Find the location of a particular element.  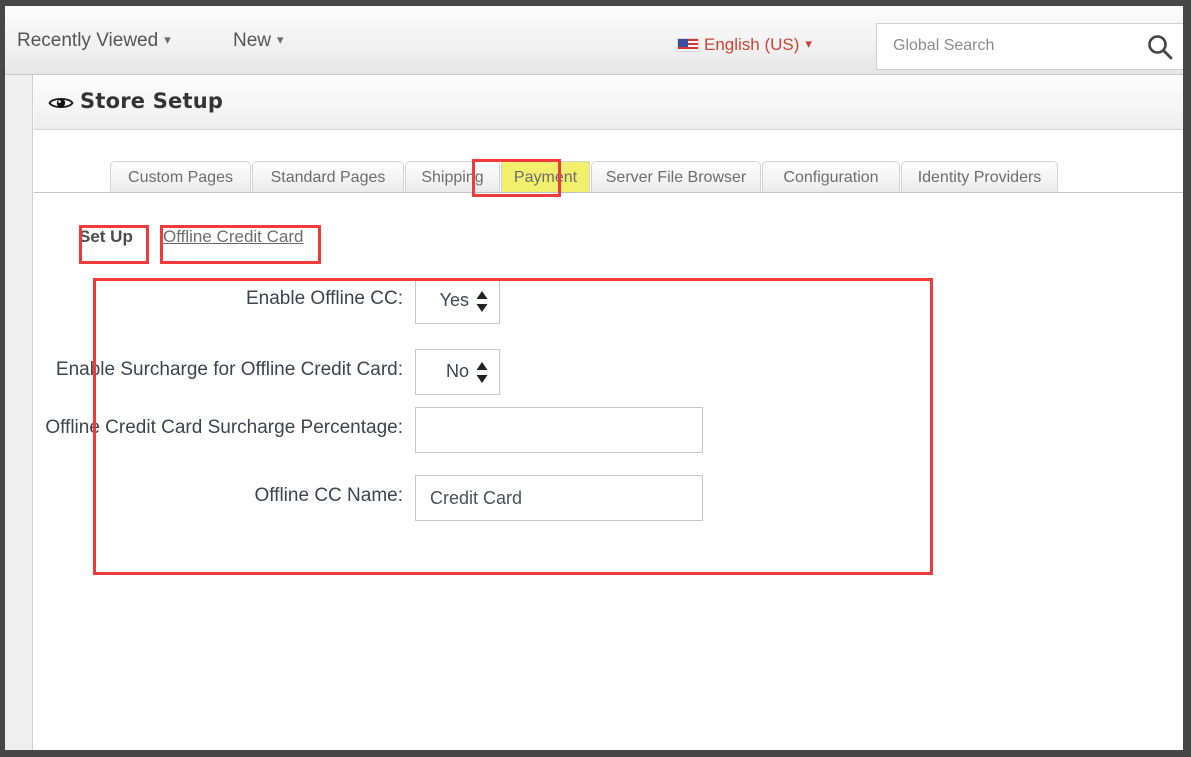

input-surcharge-percentage is located at coordinates (559, 430).